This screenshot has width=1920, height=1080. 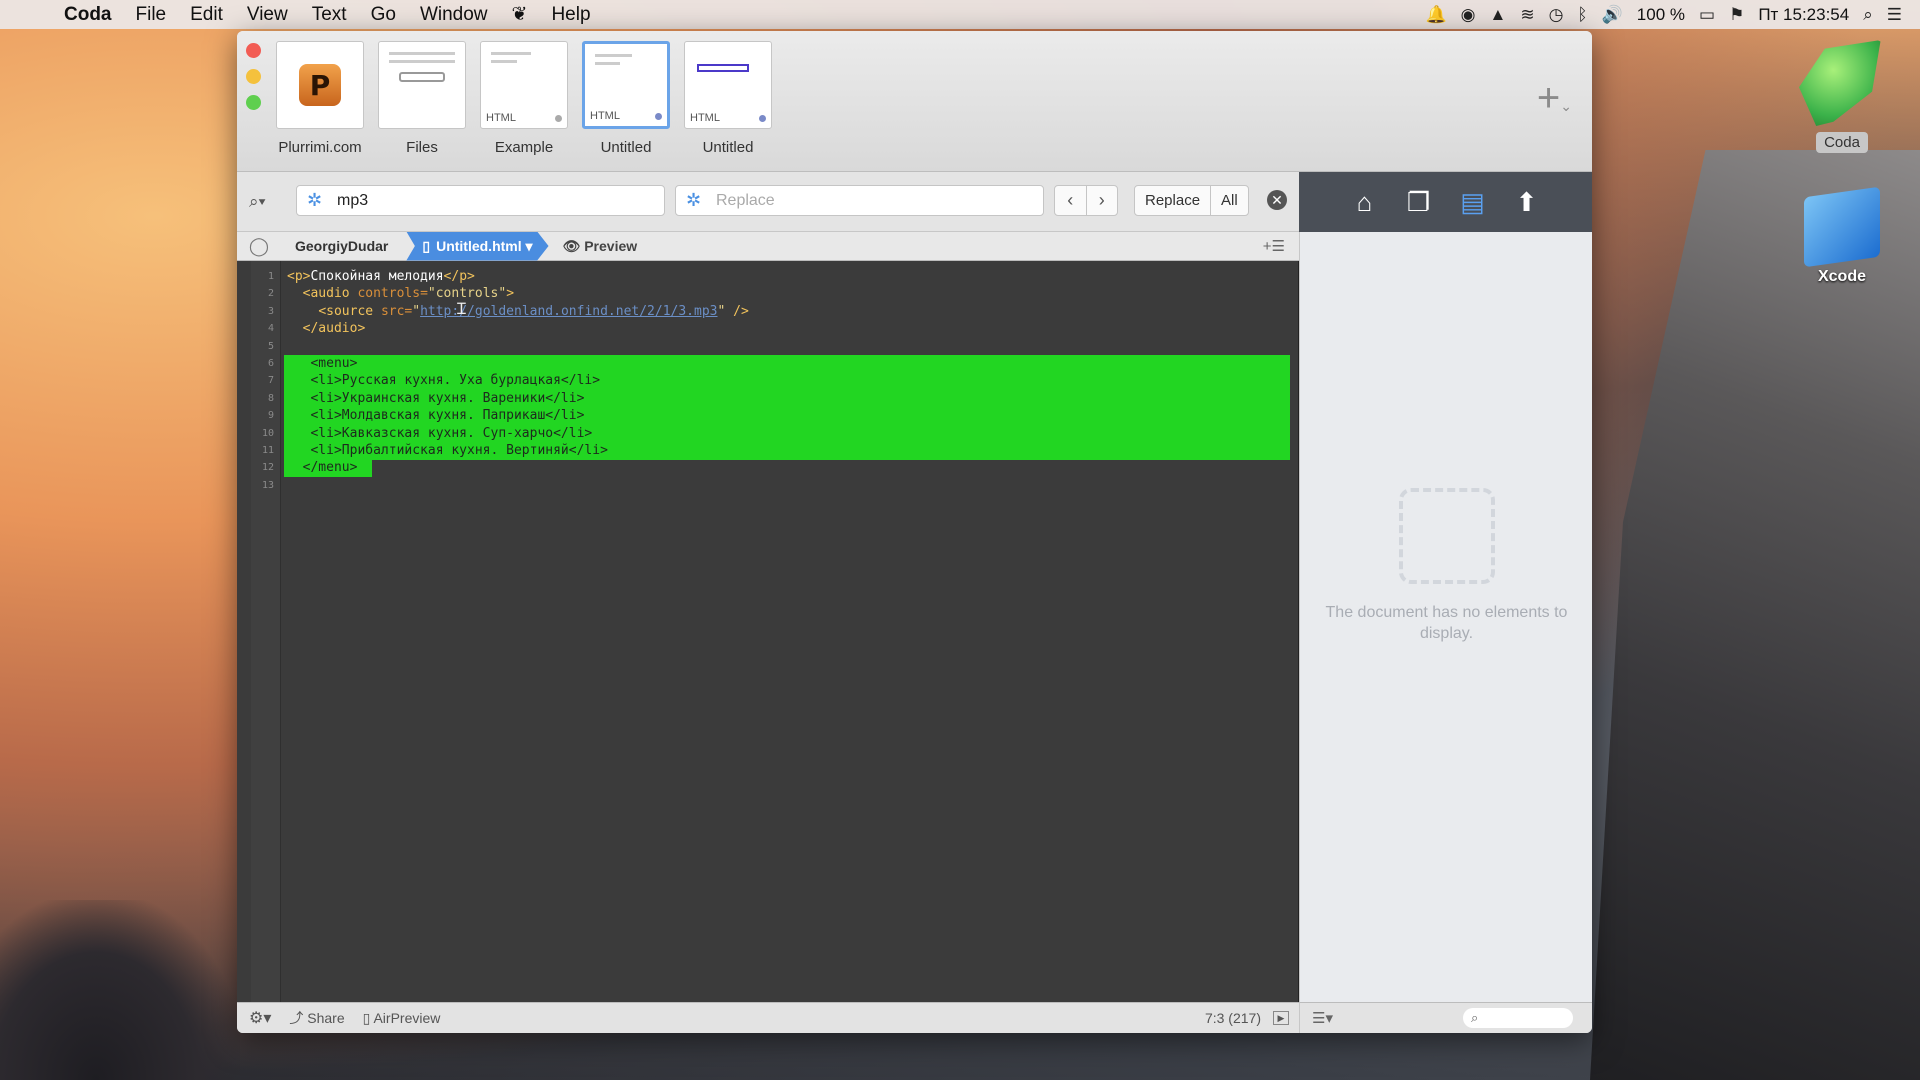 I want to click on menu-clock: Пт 15:23:54, so click(x=1803, y=15).